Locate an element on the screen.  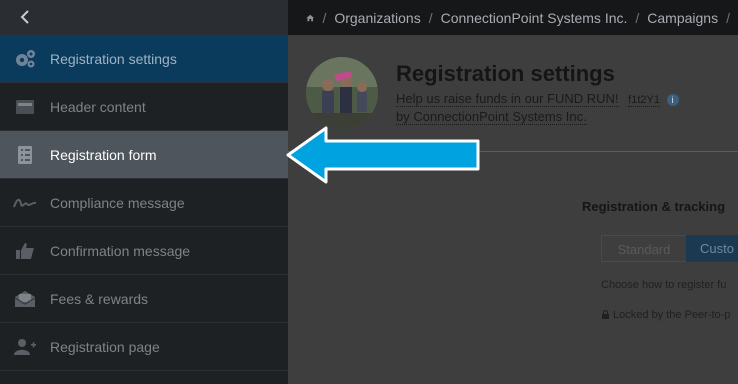
pointer-arrow-annotation is located at coordinates (383, 155).